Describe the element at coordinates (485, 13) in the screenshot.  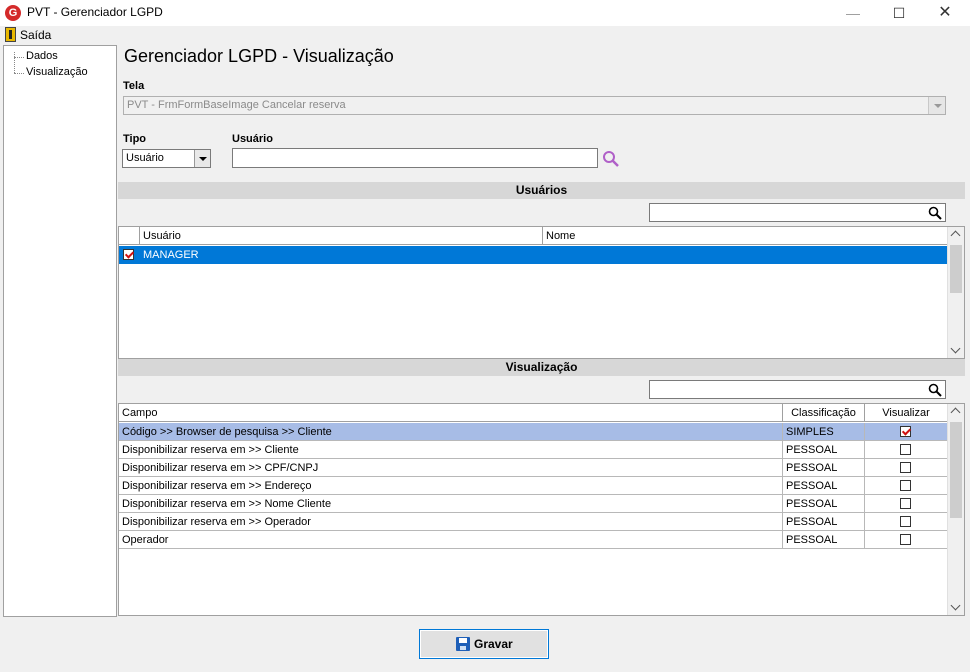
I see `title-bar: G PVT - Gerenciador LGPD — ☐ ✕` at that location.